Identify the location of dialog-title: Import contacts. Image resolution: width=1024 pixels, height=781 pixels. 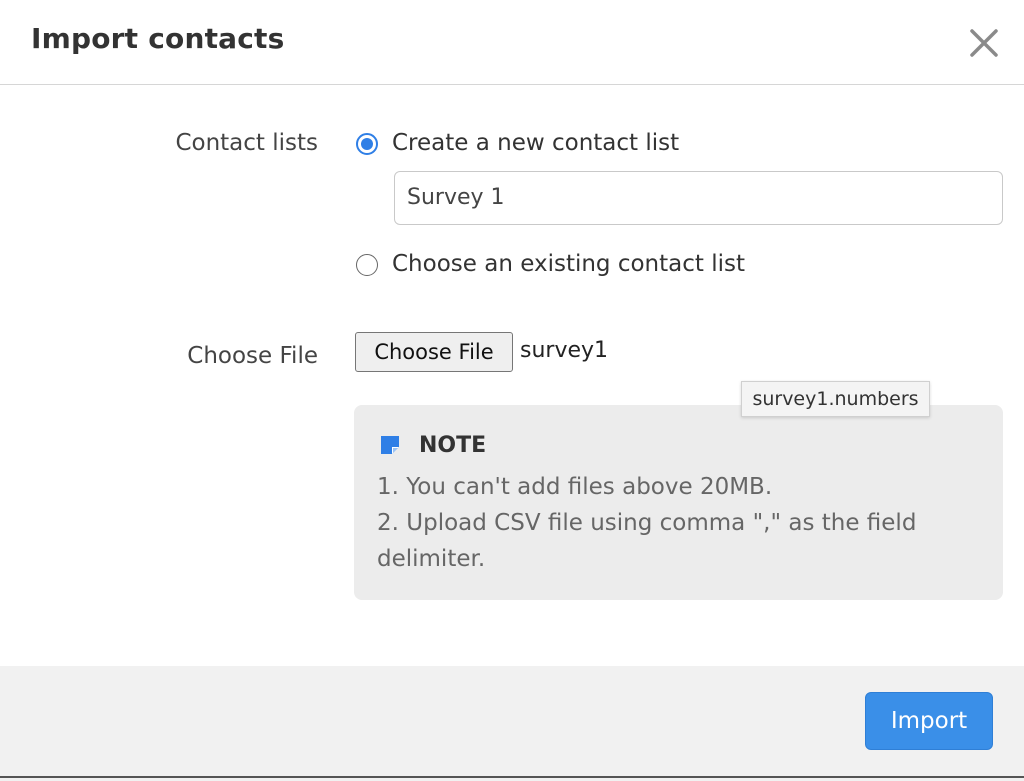
(158, 38).